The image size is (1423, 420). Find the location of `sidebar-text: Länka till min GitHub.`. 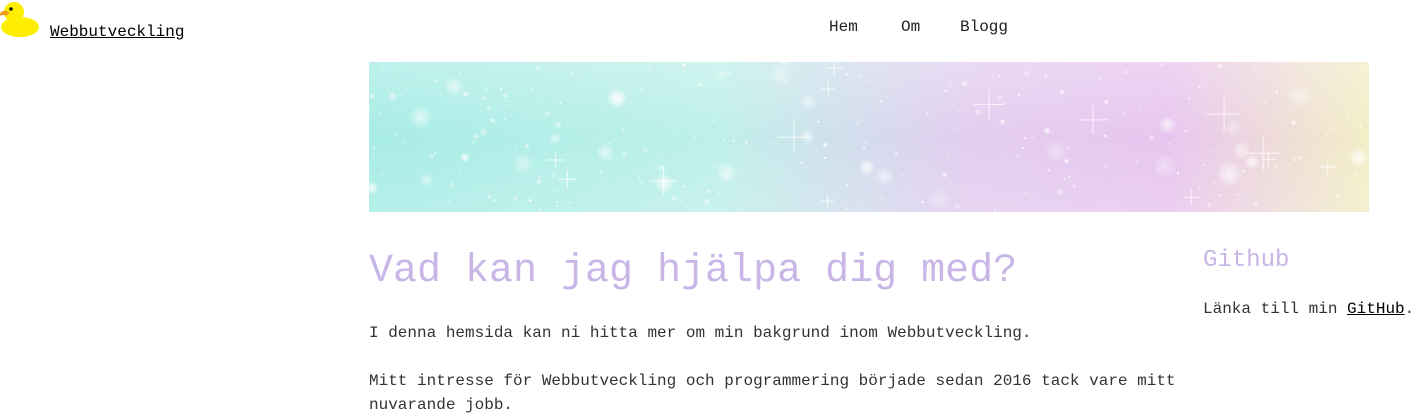

sidebar-text: Länka till min GitHub. is located at coordinates (1308, 309).